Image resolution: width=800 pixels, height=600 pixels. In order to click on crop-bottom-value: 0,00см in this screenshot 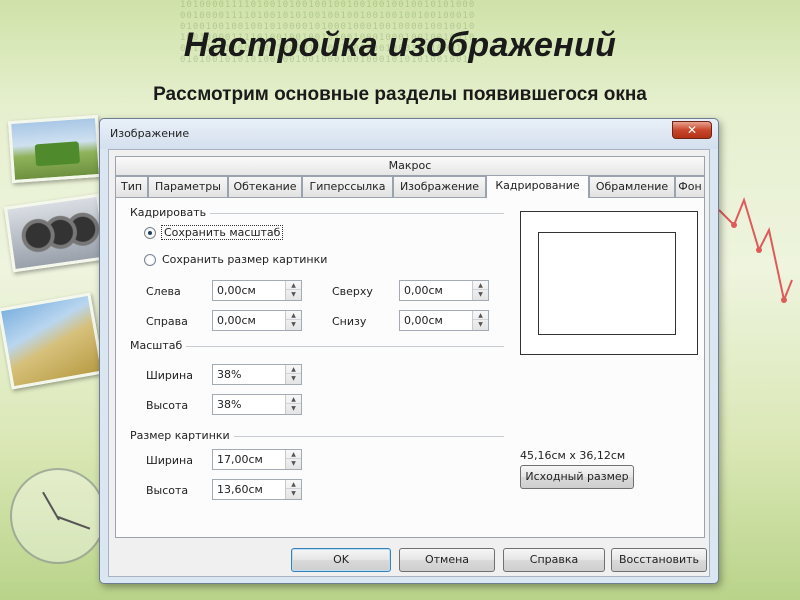, I will do `click(423, 320)`.